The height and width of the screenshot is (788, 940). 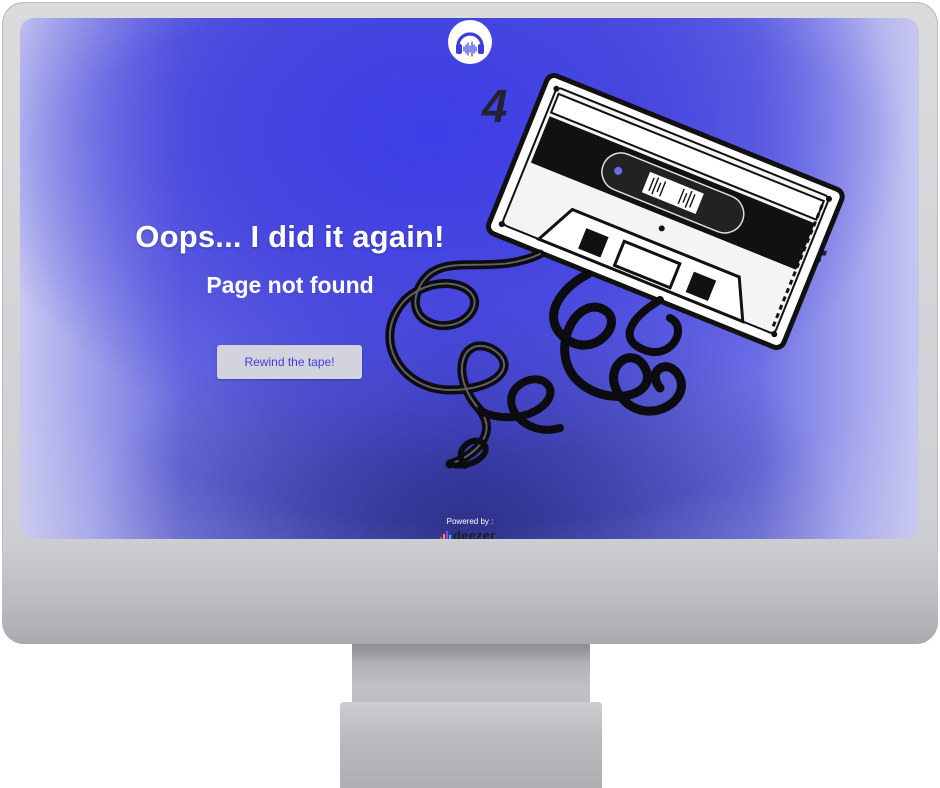 I want to click on rewind-tape-button: Rewind the tape!, so click(x=289, y=362).